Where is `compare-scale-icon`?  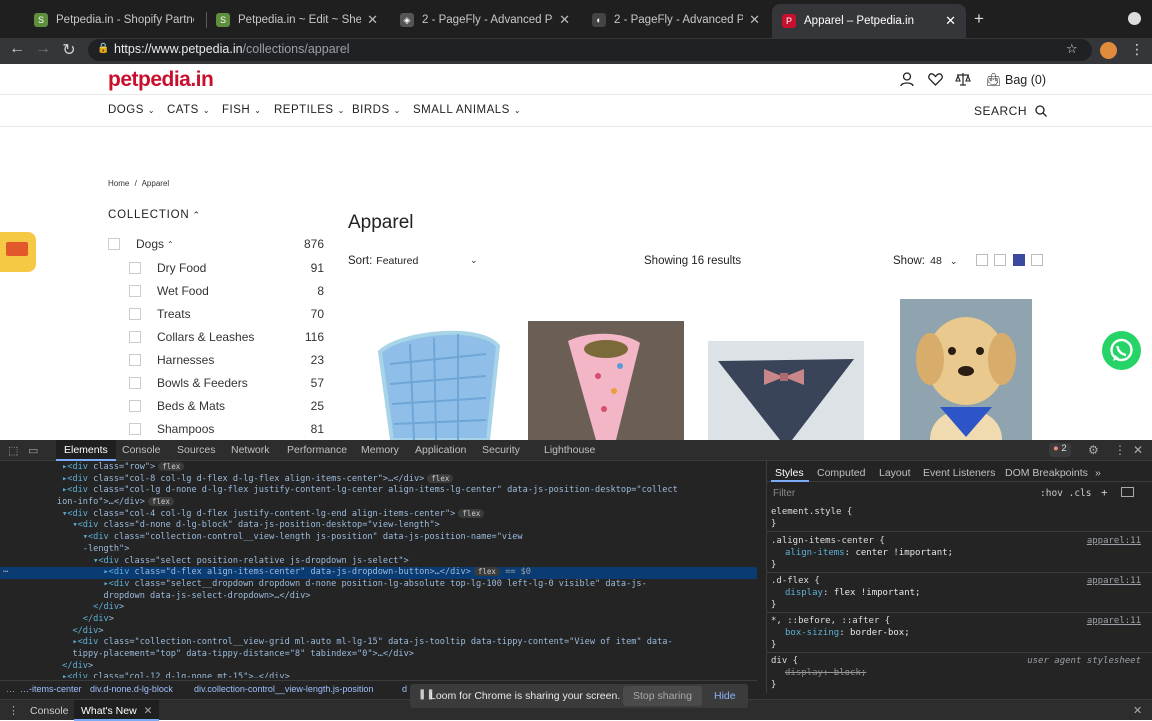 compare-scale-icon is located at coordinates (963, 79).